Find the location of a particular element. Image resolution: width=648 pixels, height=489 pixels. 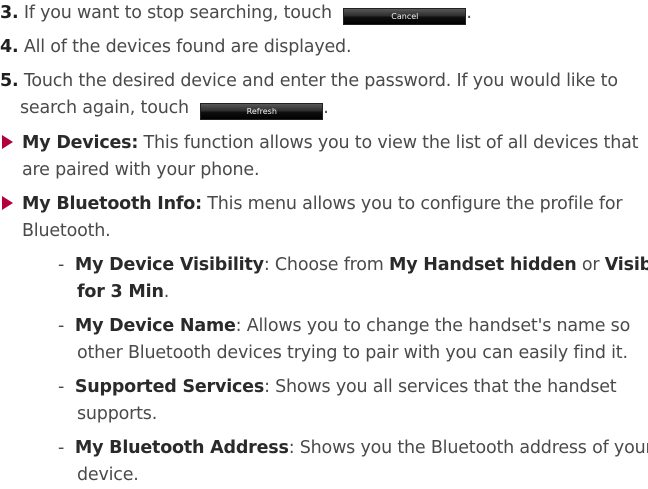

subitem-text-line2: supports. is located at coordinates (117, 414).